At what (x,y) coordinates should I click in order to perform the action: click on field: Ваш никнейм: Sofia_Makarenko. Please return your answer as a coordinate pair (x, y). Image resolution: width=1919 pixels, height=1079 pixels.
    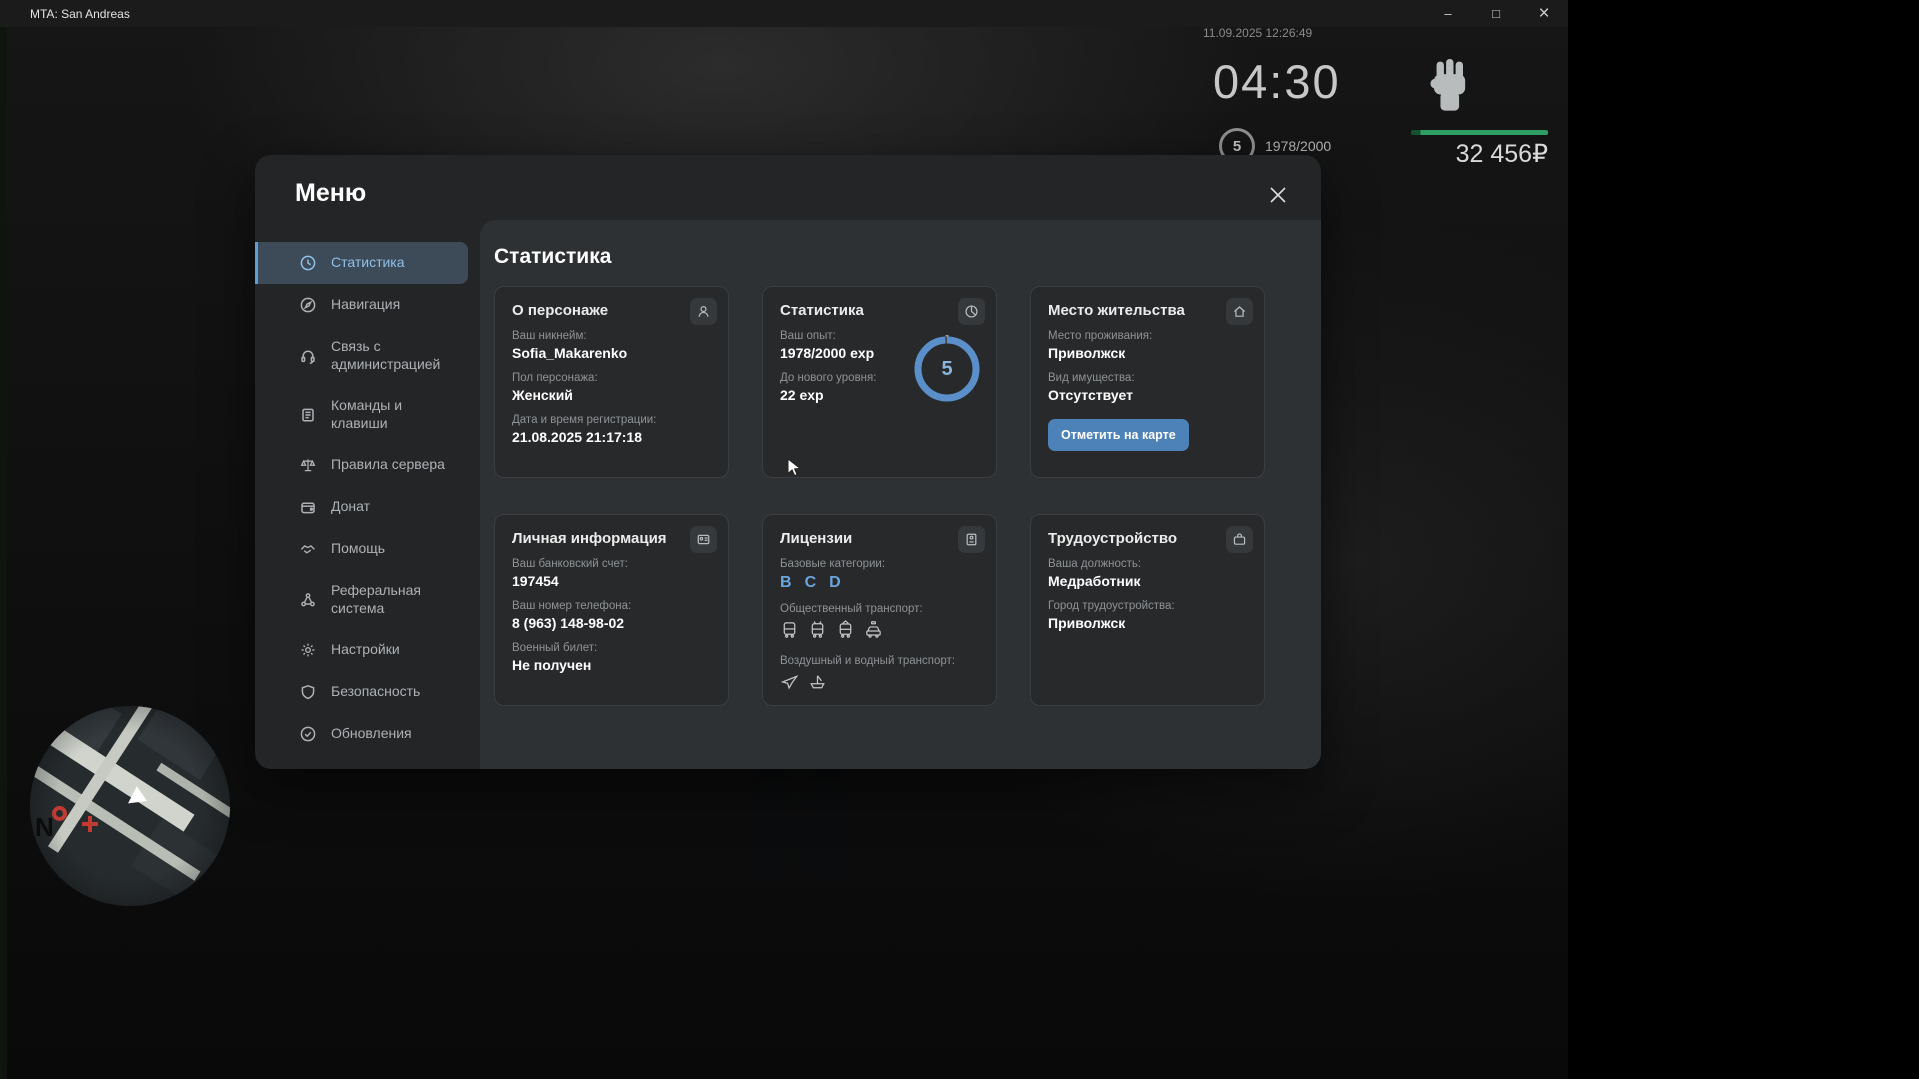
    Looking at the image, I should click on (611, 345).